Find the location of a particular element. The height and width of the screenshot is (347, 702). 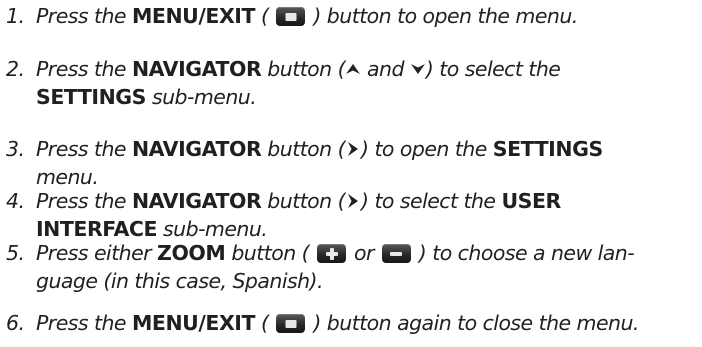

step-number: 1. is located at coordinates (15, 16).